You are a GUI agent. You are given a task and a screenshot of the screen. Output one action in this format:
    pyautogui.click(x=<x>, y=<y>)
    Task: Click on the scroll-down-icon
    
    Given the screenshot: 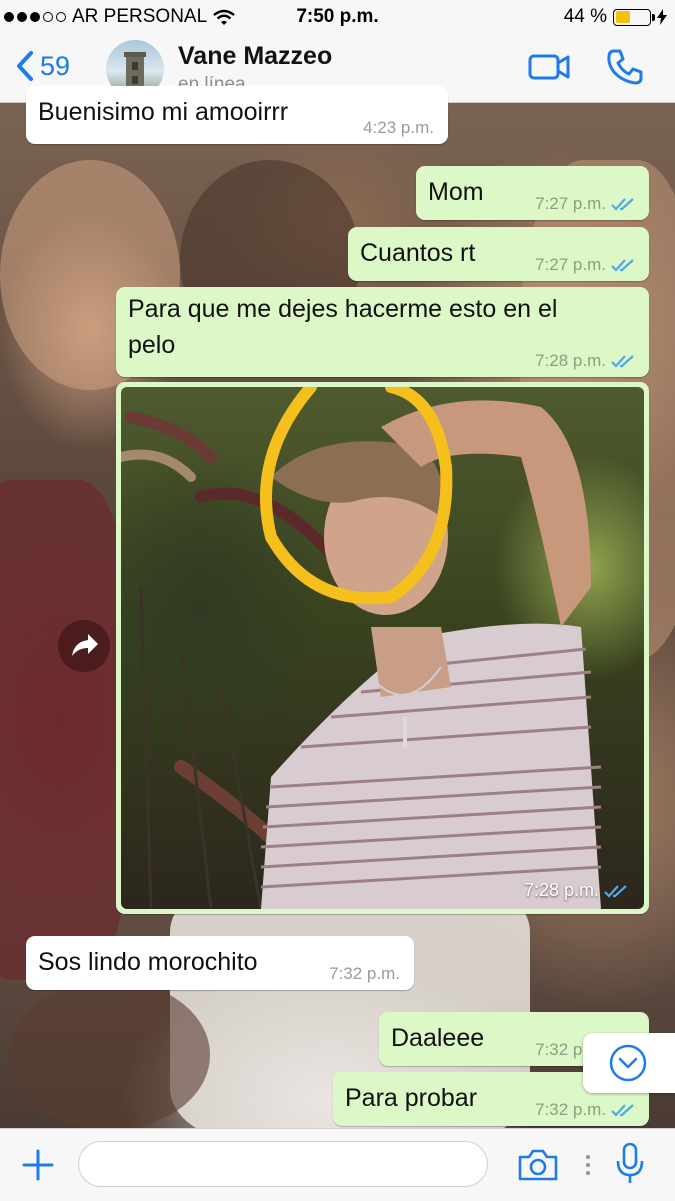 What is the action you would take?
    pyautogui.click(x=628, y=1063)
    